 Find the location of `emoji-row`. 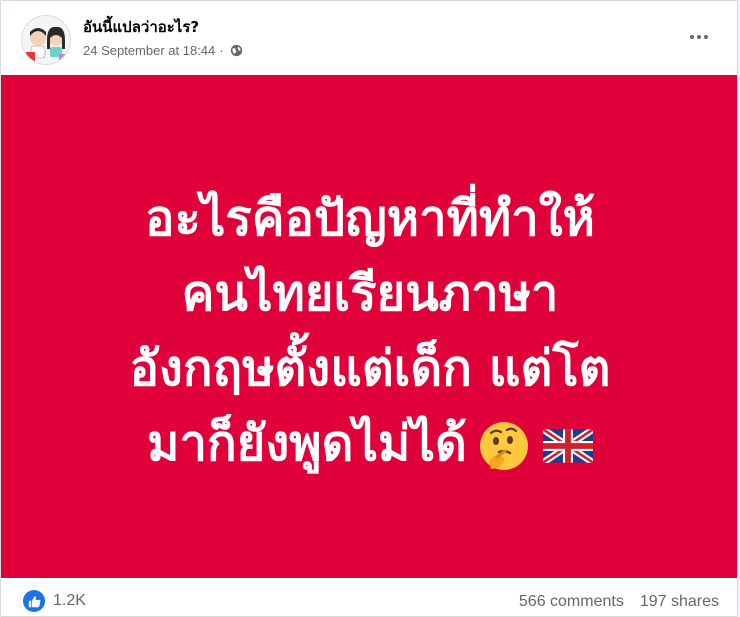

emoji-row is located at coordinates (535, 446).